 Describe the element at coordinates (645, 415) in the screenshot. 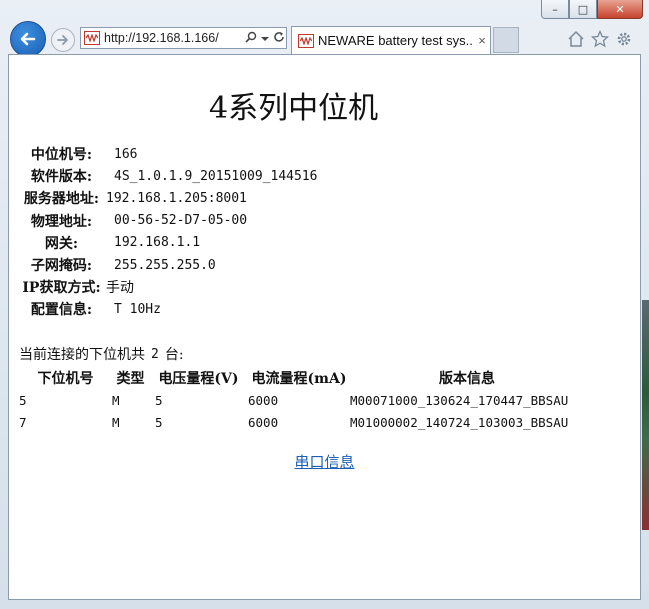

I see `background-edge` at that location.